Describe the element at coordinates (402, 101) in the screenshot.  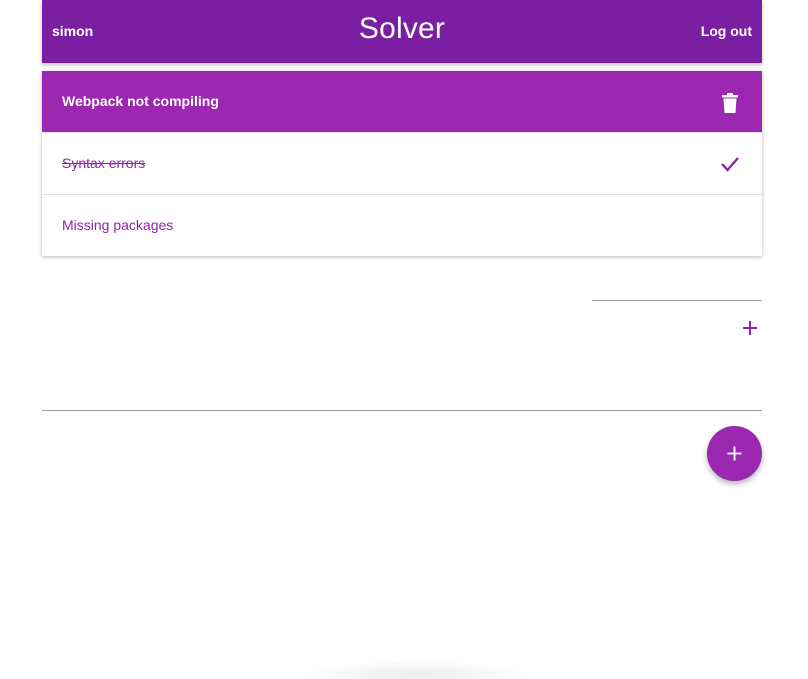
I see `card-header: Webpack not compiling` at that location.